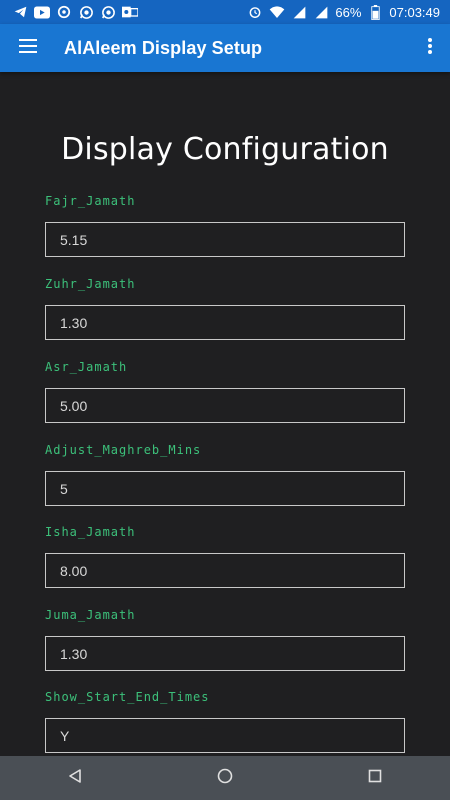  Describe the element at coordinates (375, 12) in the screenshot. I see `battery-icon` at that location.